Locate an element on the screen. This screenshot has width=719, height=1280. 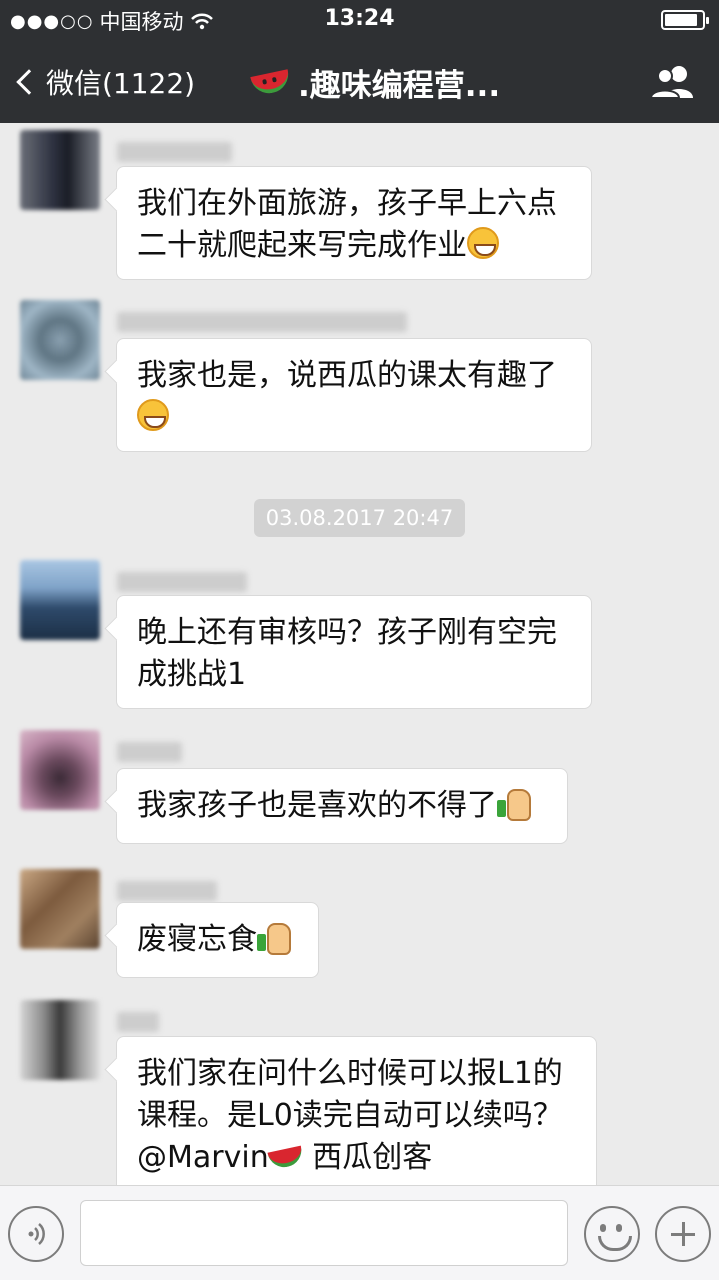
message-bubble: 晚上还有审核吗？孩子刚有空完成挑战1 is located at coordinates (354, 652).